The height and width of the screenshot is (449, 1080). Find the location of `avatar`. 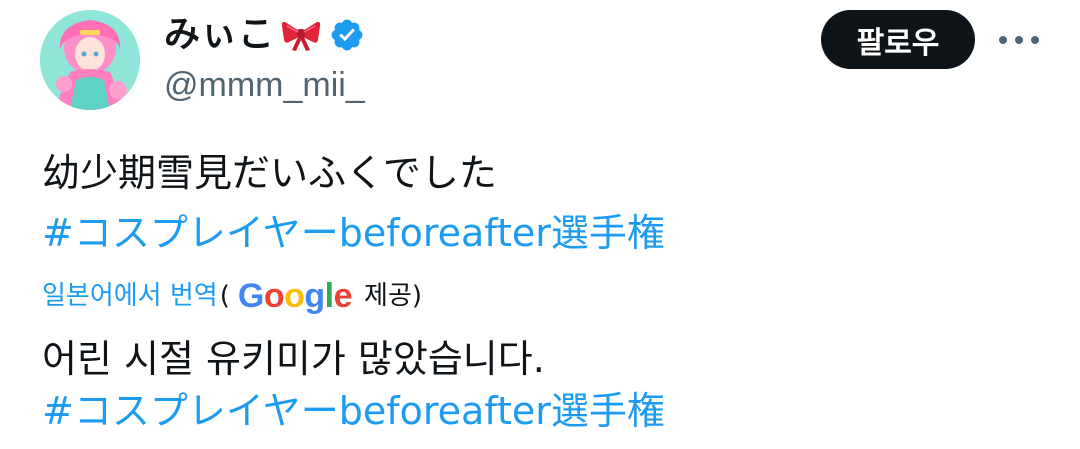

avatar is located at coordinates (90, 60).